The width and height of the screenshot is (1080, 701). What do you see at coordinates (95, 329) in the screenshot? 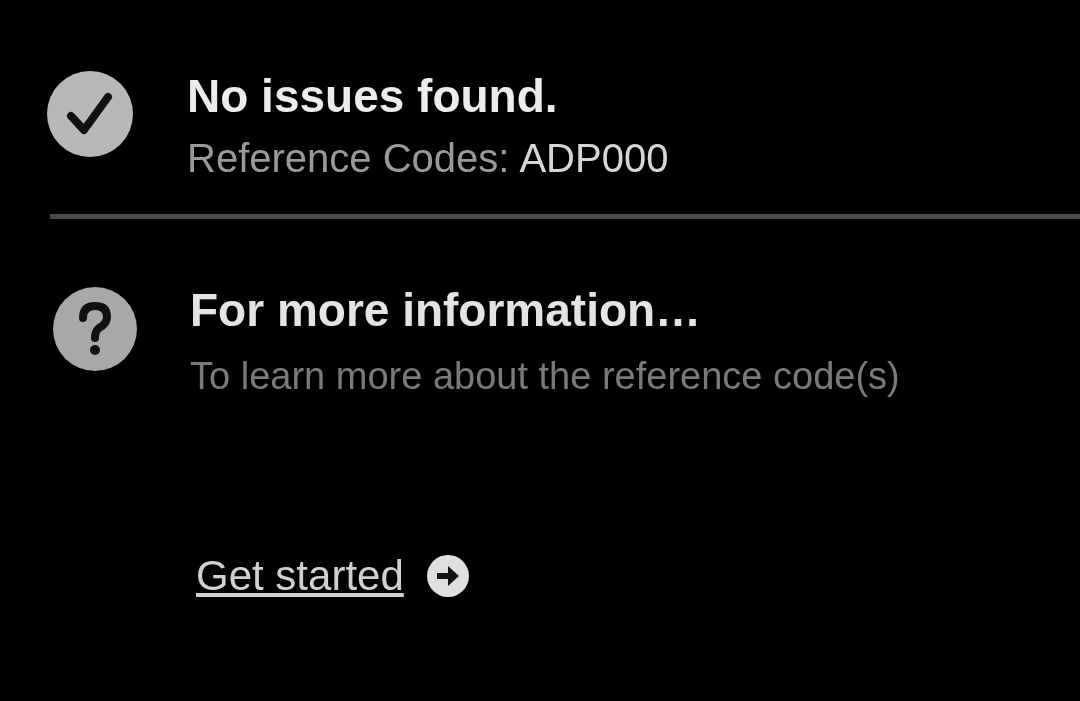
I see `help-icon` at bounding box center [95, 329].